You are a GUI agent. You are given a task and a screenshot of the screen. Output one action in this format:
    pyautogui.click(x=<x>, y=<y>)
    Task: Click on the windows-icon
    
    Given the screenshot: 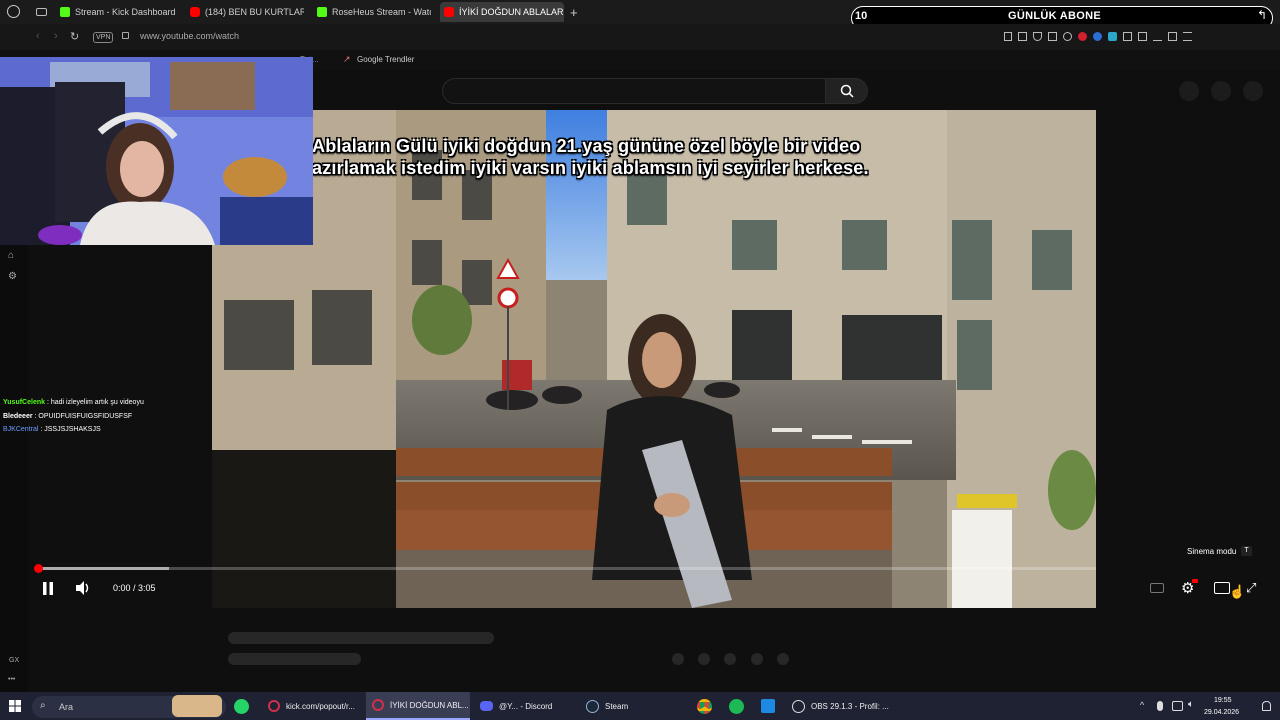 What is the action you would take?
    pyautogui.click(x=15, y=706)
    